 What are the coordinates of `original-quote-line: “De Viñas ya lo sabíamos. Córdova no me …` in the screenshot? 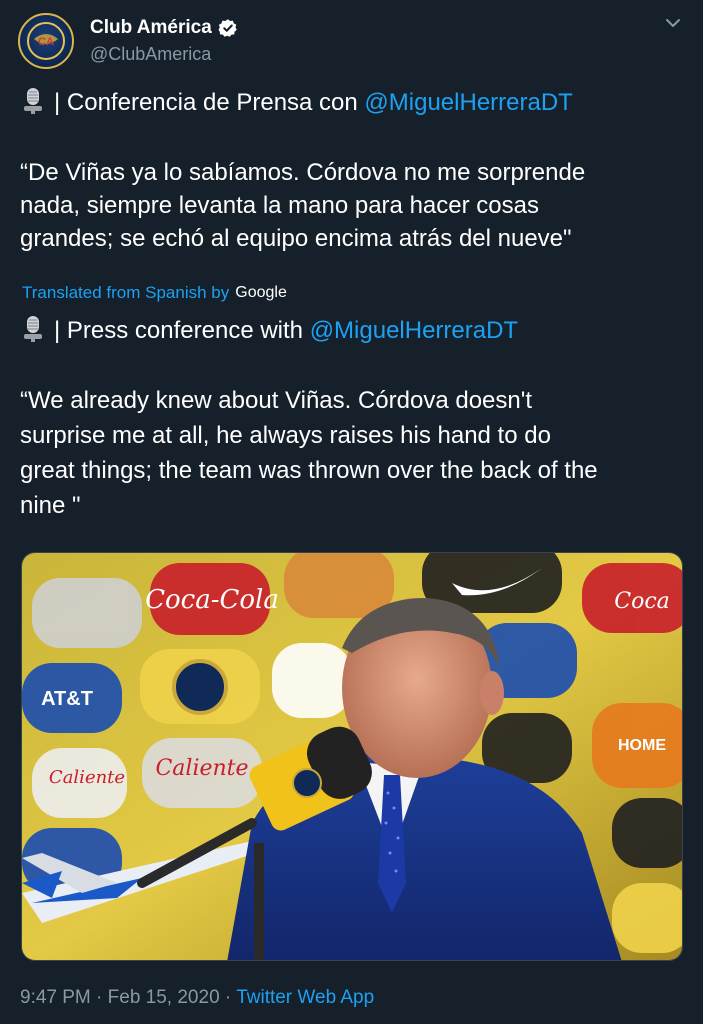 It's located at (303, 172).